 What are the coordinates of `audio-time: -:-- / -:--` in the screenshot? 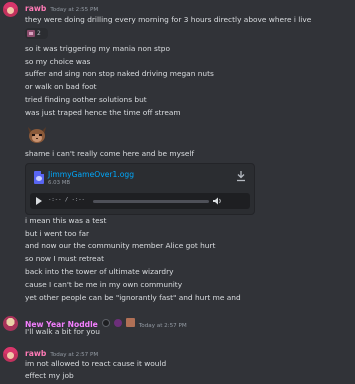 It's located at (67, 200).